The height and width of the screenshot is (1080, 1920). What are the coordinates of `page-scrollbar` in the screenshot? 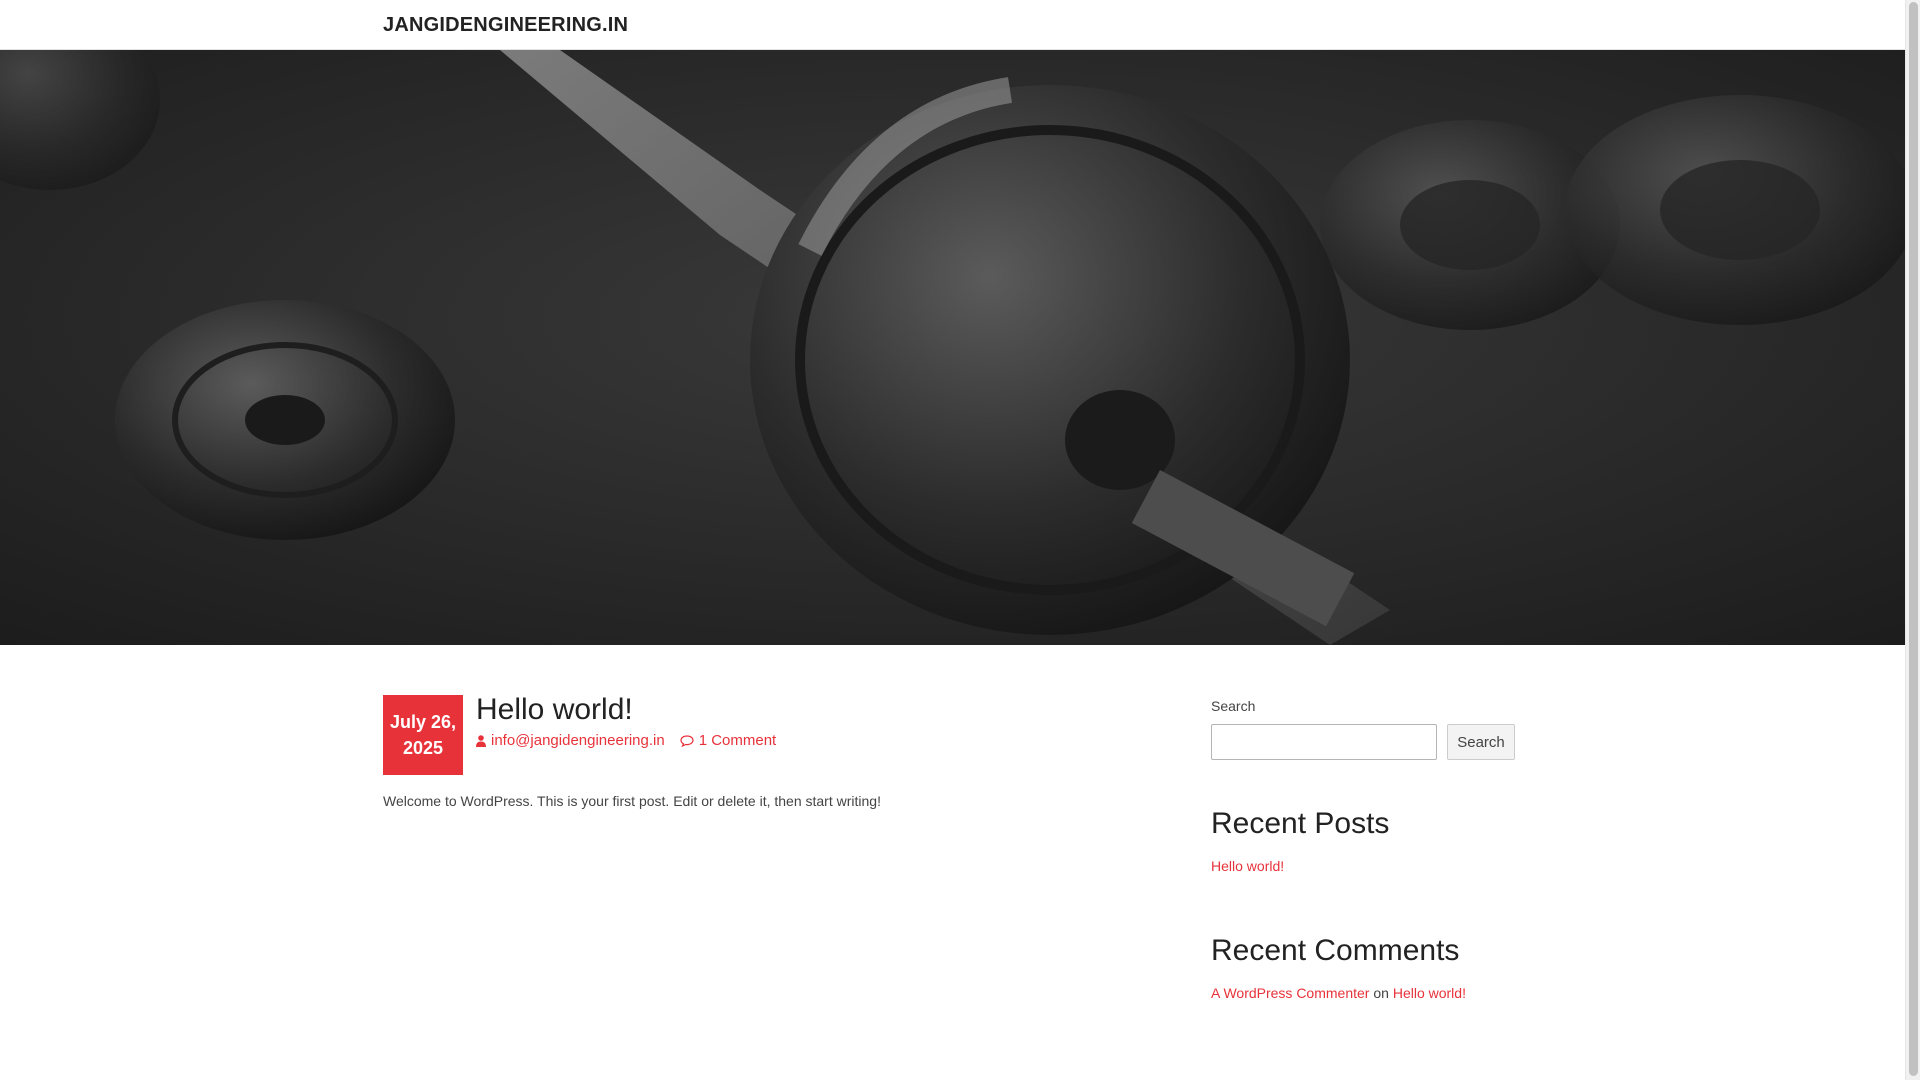 It's located at (1912, 540).